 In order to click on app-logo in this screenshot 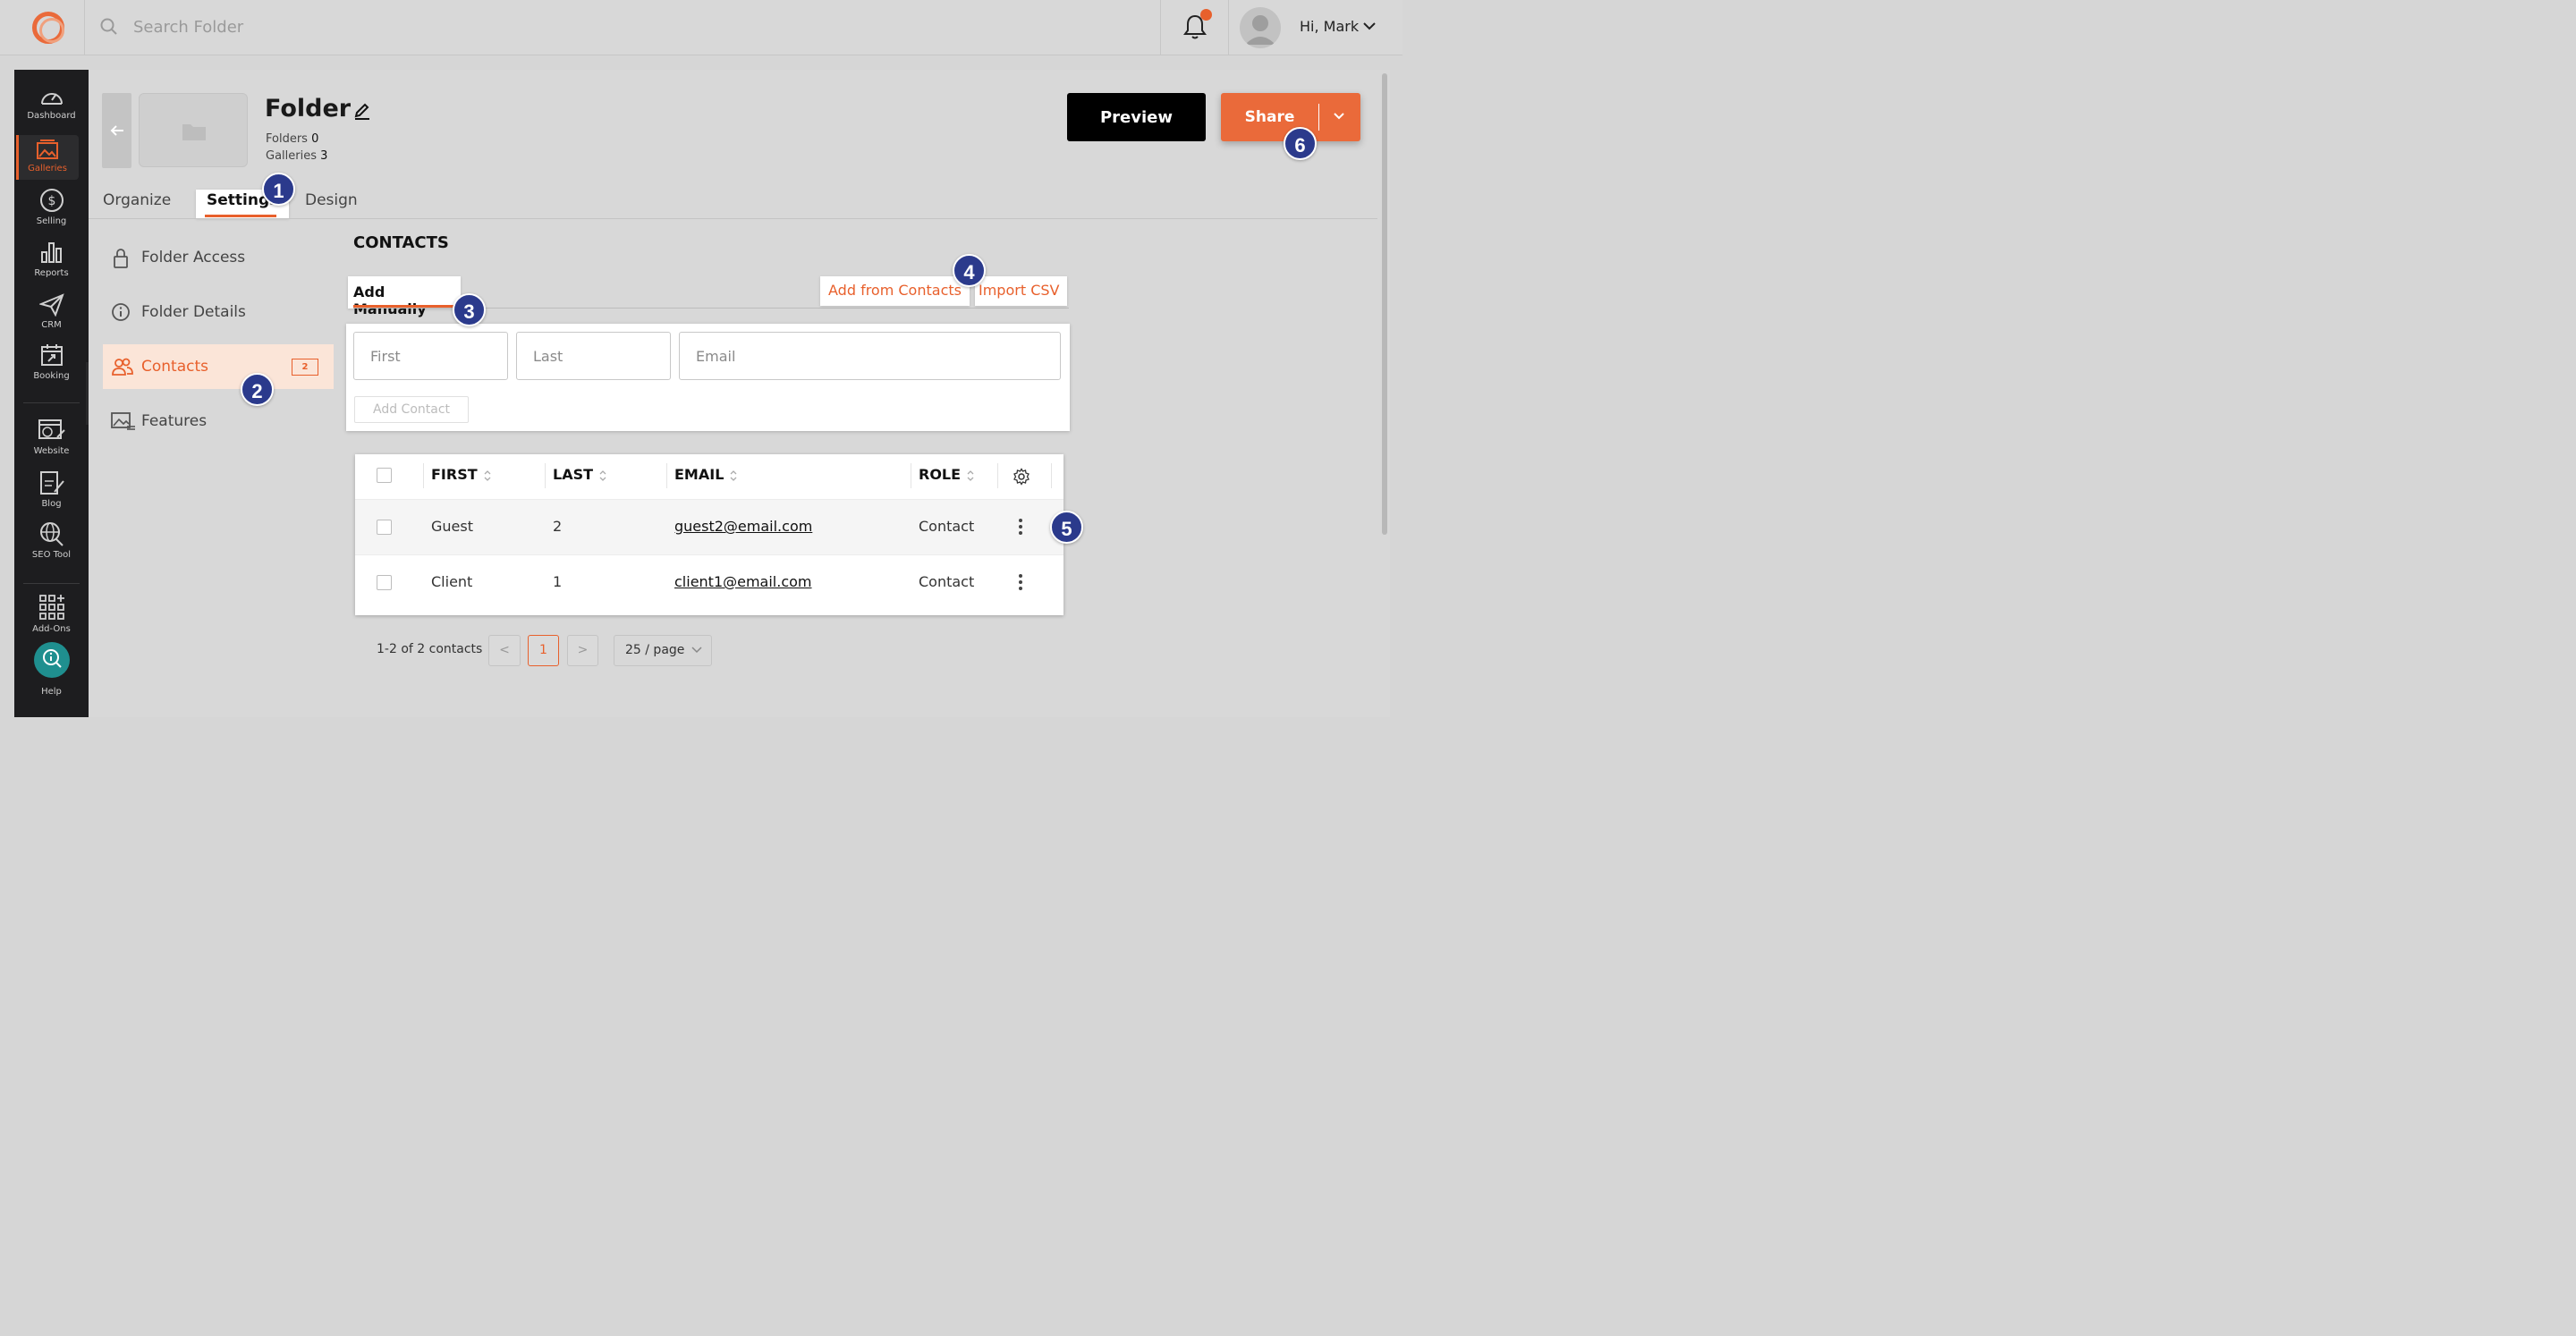, I will do `click(48, 28)`.